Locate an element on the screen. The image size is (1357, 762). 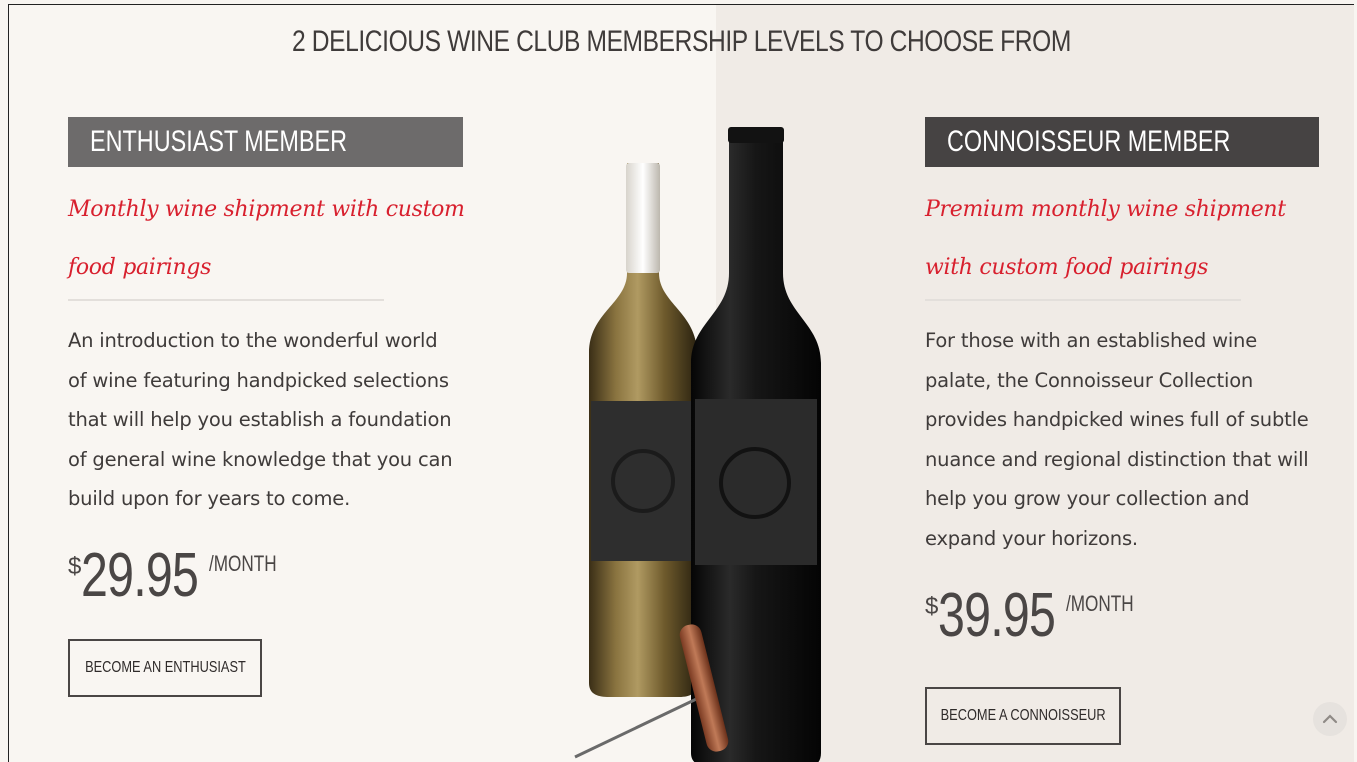
description-line: help you grow your collection and is located at coordinates (1087, 498).